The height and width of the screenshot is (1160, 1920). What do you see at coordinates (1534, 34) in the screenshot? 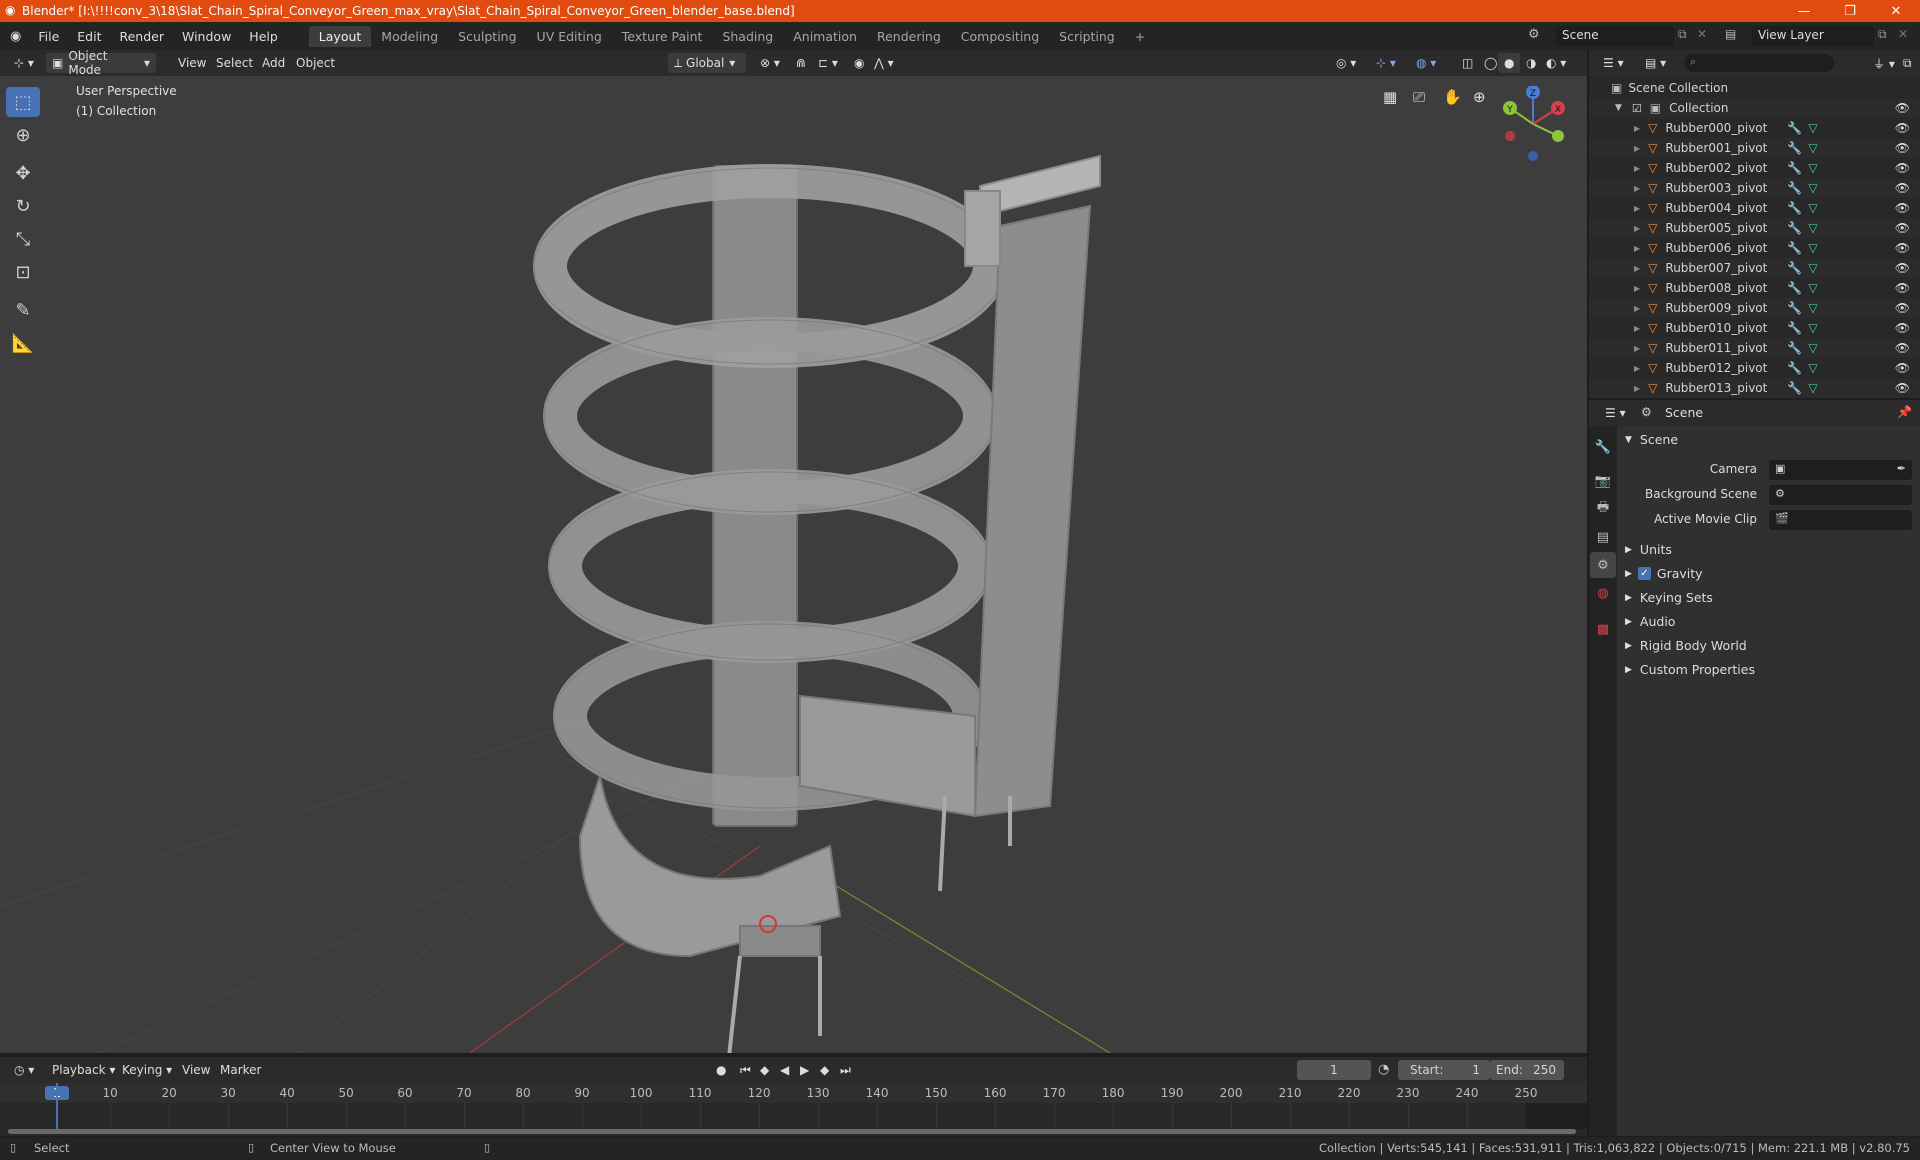
I see `scene-icon: ⚙` at bounding box center [1534, 34].